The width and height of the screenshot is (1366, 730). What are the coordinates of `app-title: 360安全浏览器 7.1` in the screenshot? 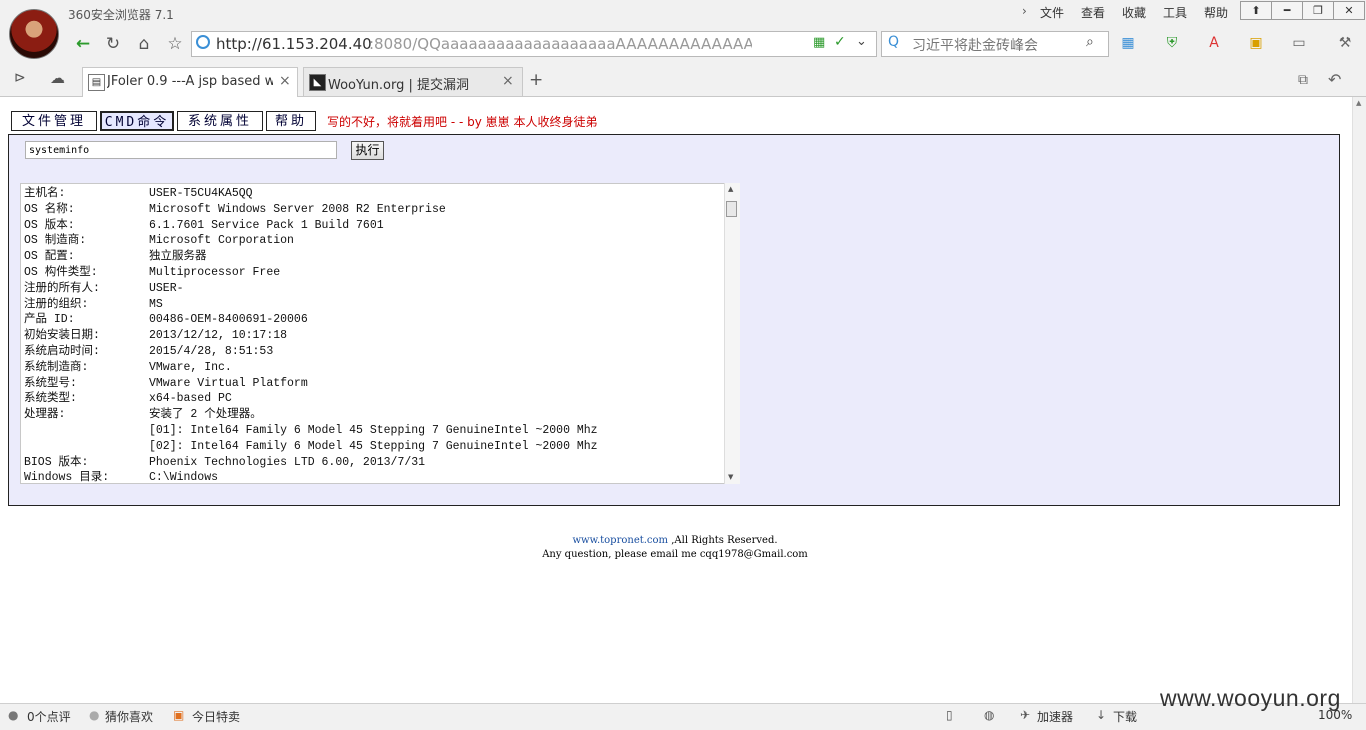 It's located at (121, 15).